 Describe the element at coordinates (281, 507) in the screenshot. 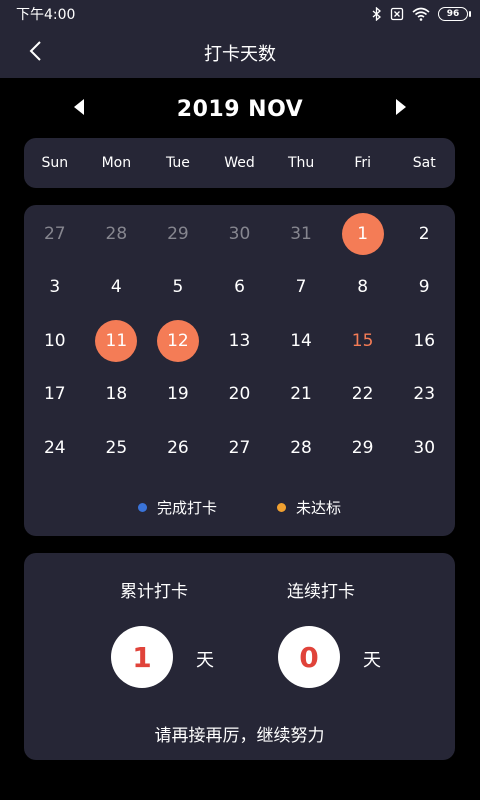

I see `legend-dot-not-reached` at that location.